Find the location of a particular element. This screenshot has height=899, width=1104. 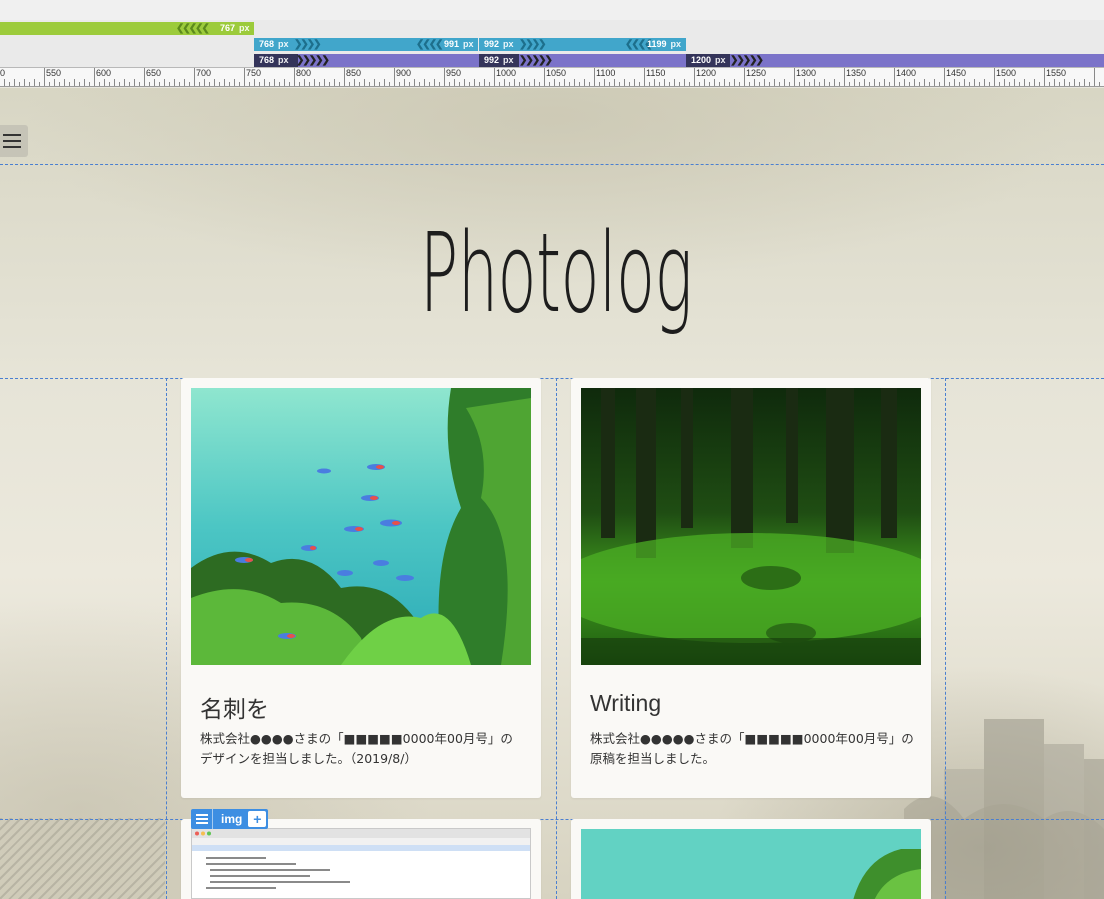

media-query-max-767: ❮❮❮❮❮ 767 px is located at coordinates (127, 28).